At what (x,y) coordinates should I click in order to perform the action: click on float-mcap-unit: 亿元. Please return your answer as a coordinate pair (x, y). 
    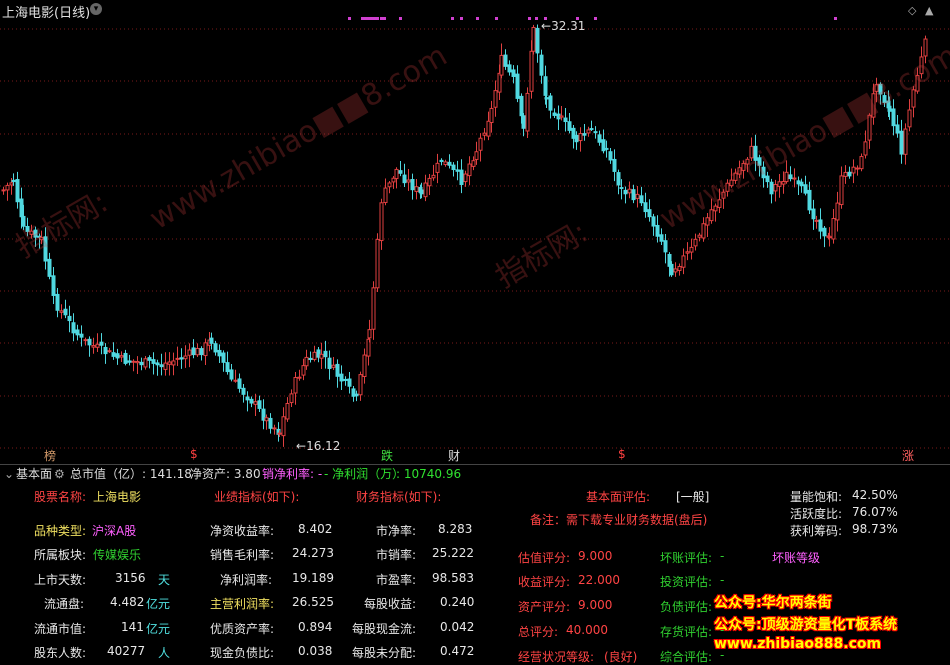
    Looking at the image, I should click on (158, 629).